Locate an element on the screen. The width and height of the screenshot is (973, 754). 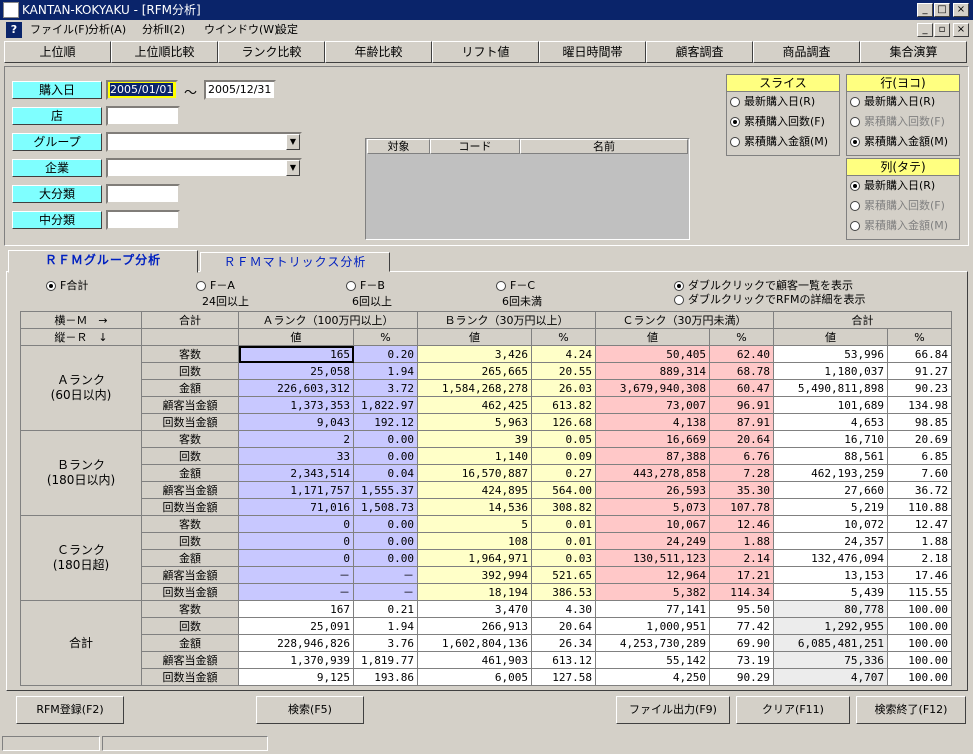
cell-value: 25,091 is located at coordinates (296, 626).